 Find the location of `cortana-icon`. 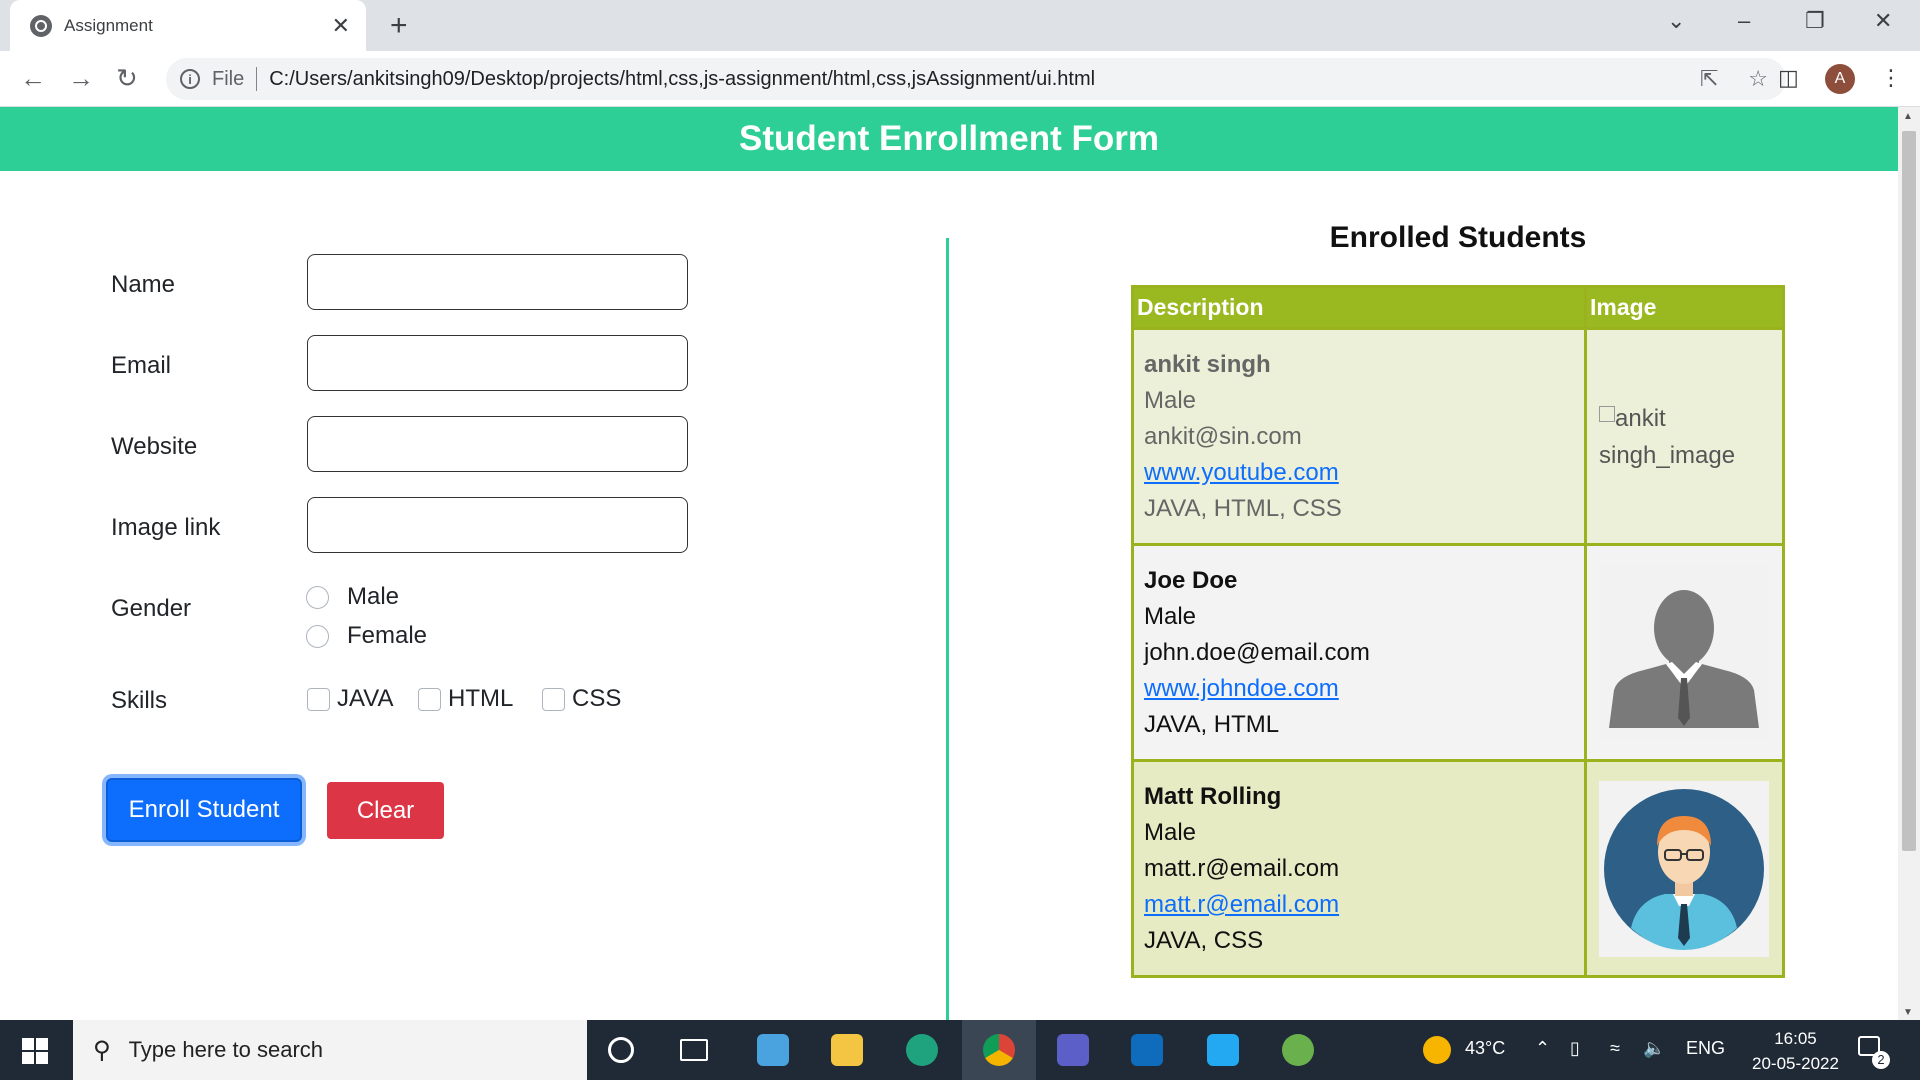

cortana-icon is located at coordinates (621, 1050).